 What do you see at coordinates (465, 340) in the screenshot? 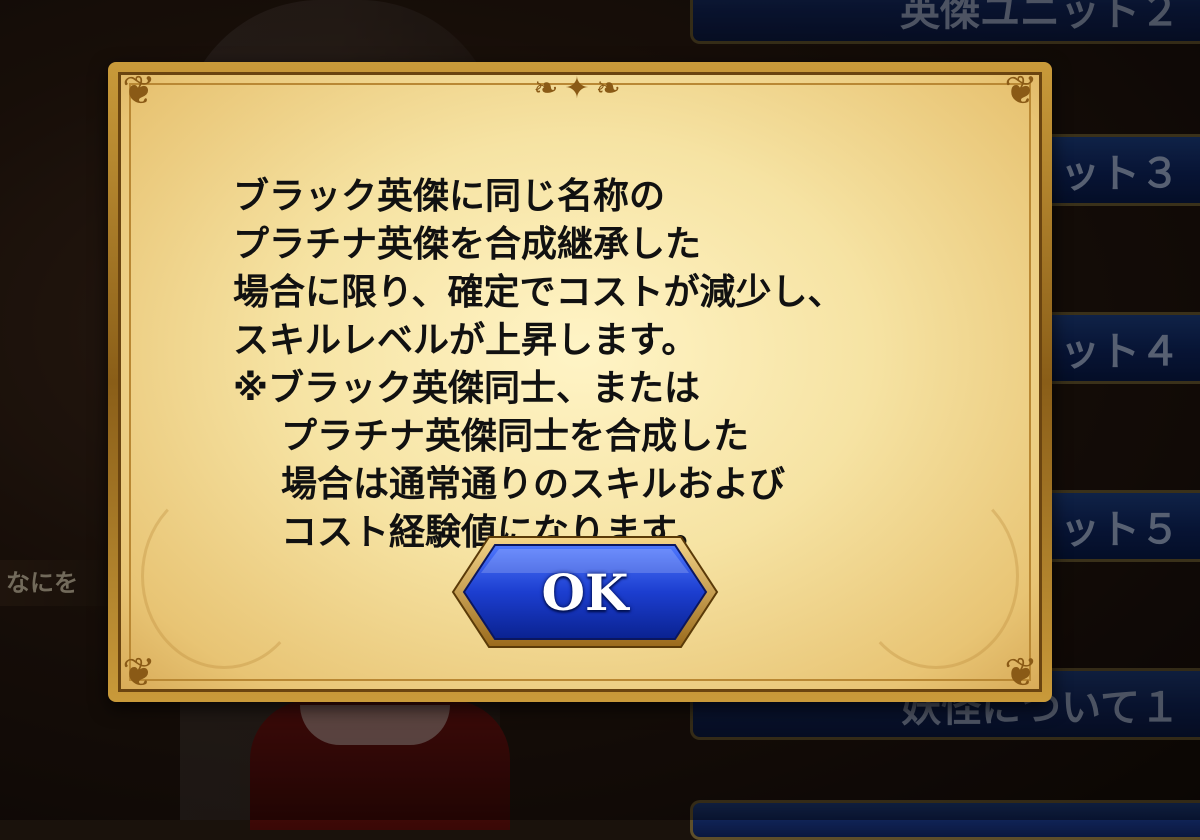
I see `message-line: スキルレベルが上昇します。` at bounding box center [465, 340].